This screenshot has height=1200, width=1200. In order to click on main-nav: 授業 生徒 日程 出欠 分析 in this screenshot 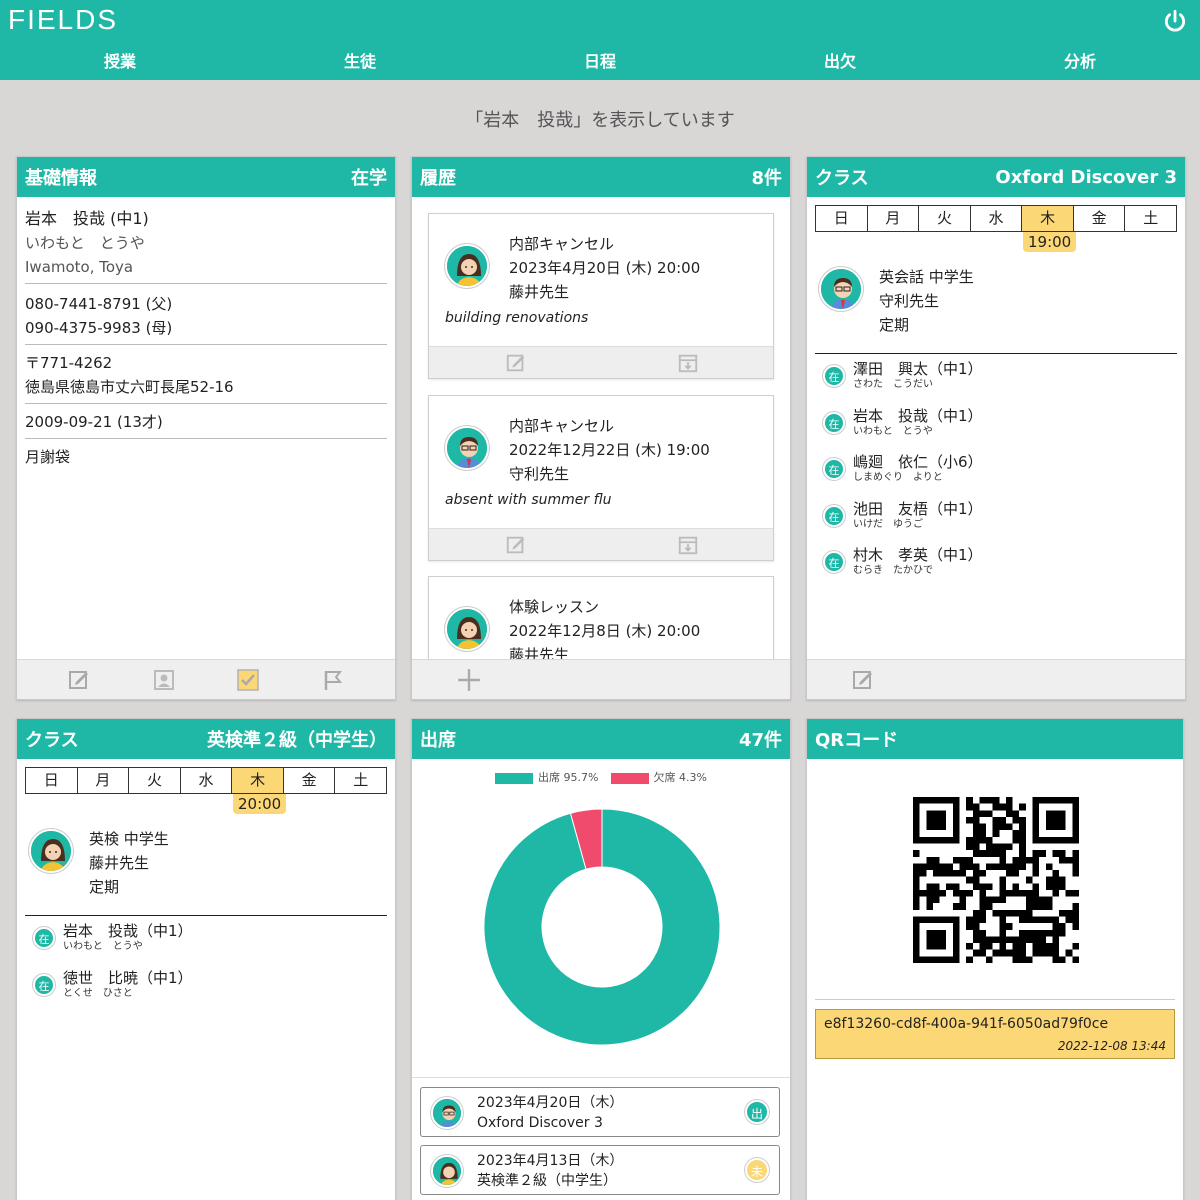, I will do `click(600, 60)`.